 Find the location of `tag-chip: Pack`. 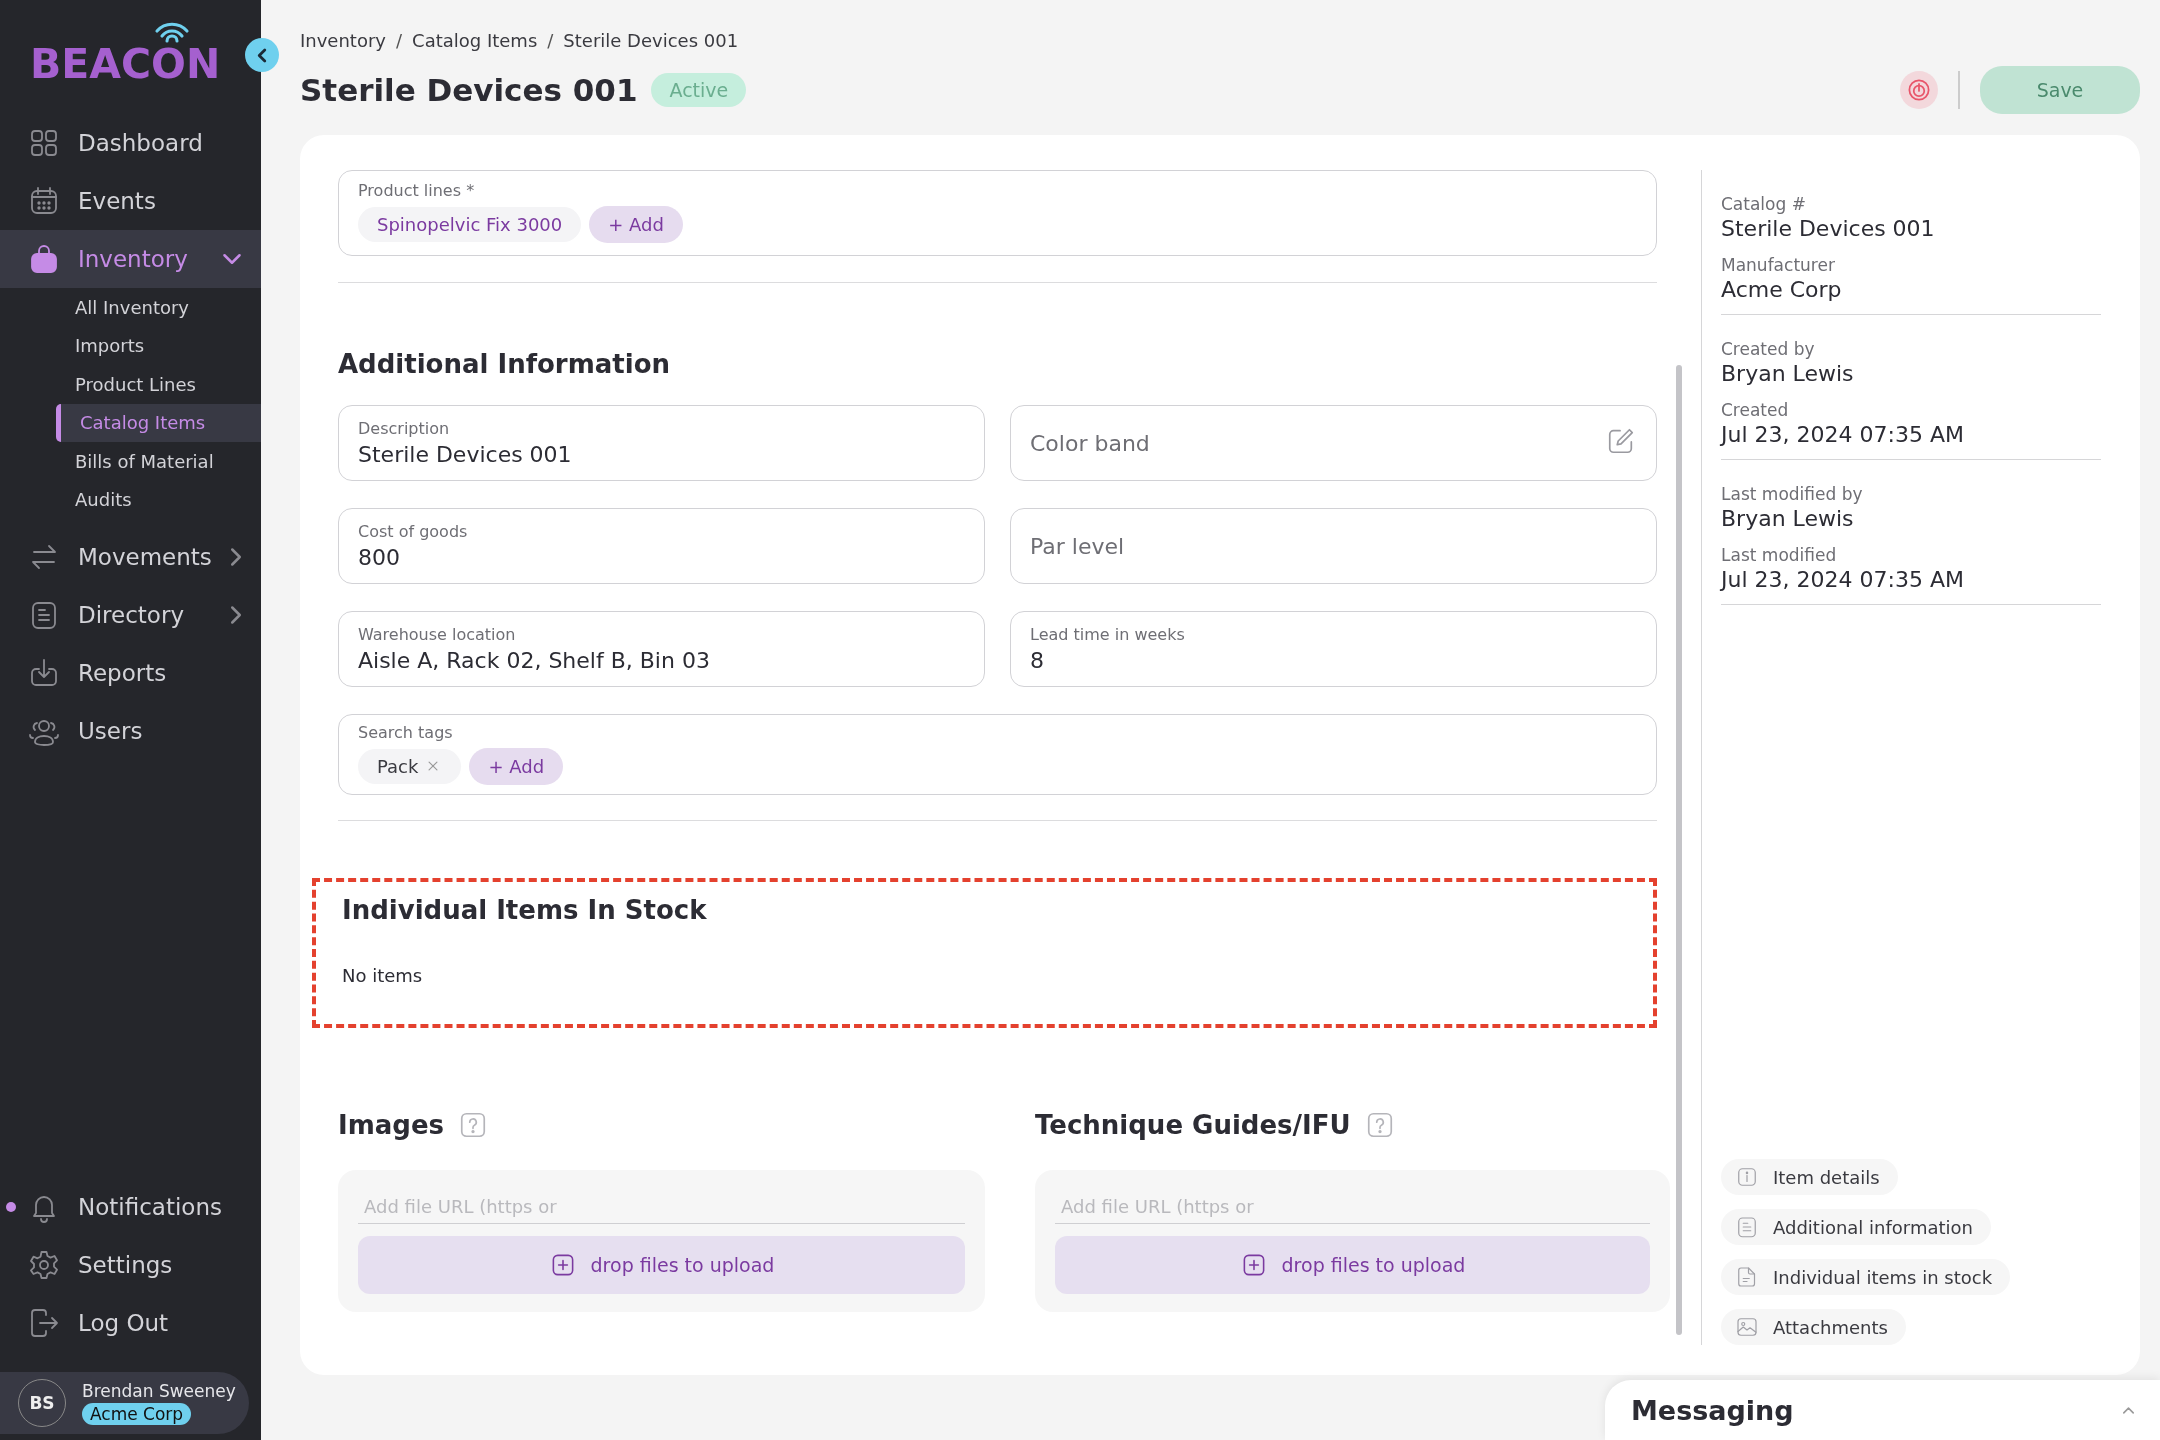

tag-chip: Pack is located at coordinates (410, 766).